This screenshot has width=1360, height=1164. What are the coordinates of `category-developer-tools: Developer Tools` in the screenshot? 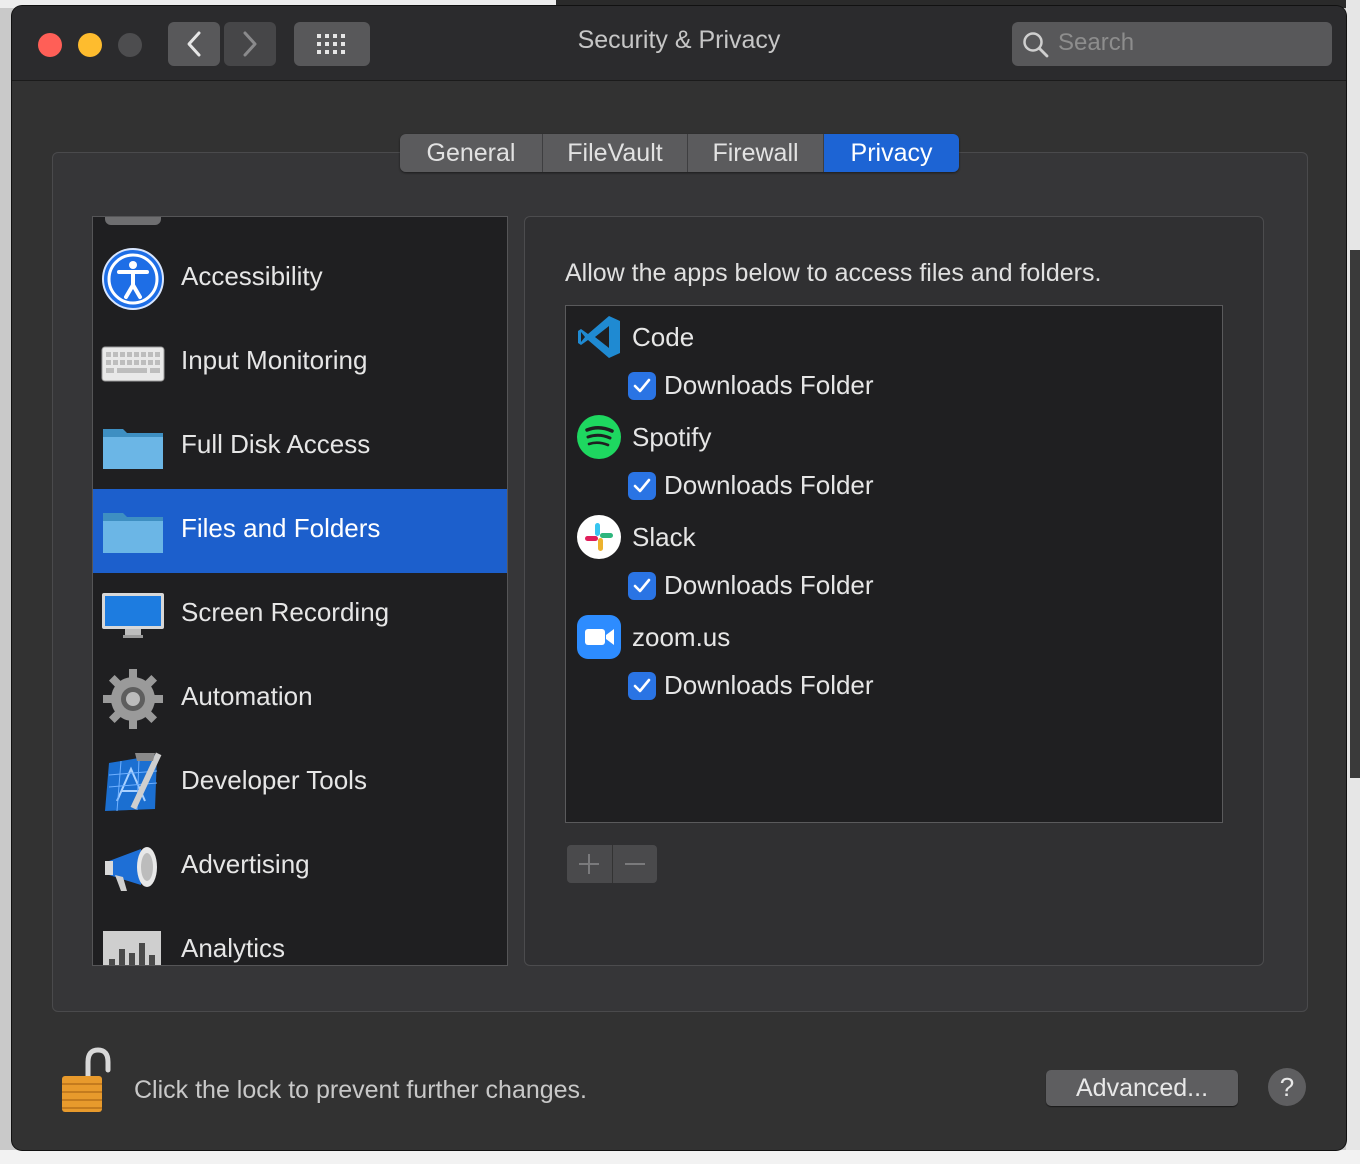 It's located at (300, 783).